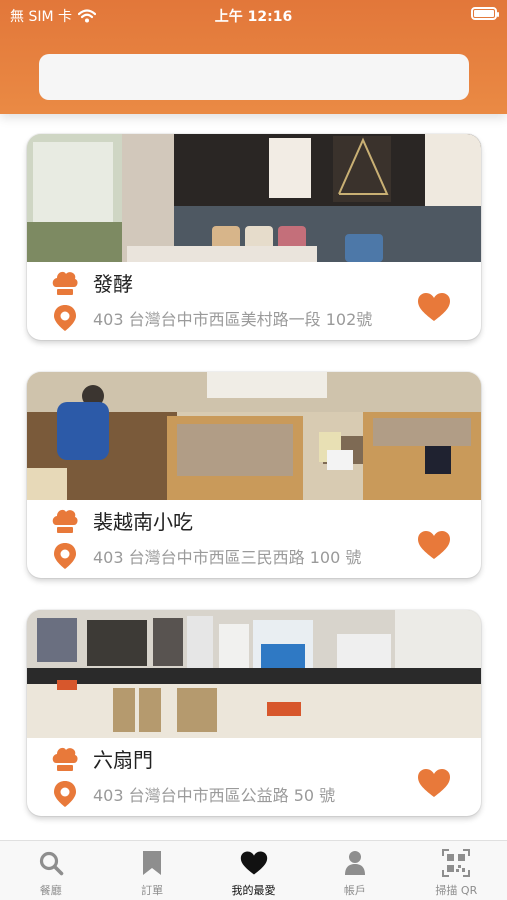  I want to click on tab-label: 訂單, so click(152, 890).